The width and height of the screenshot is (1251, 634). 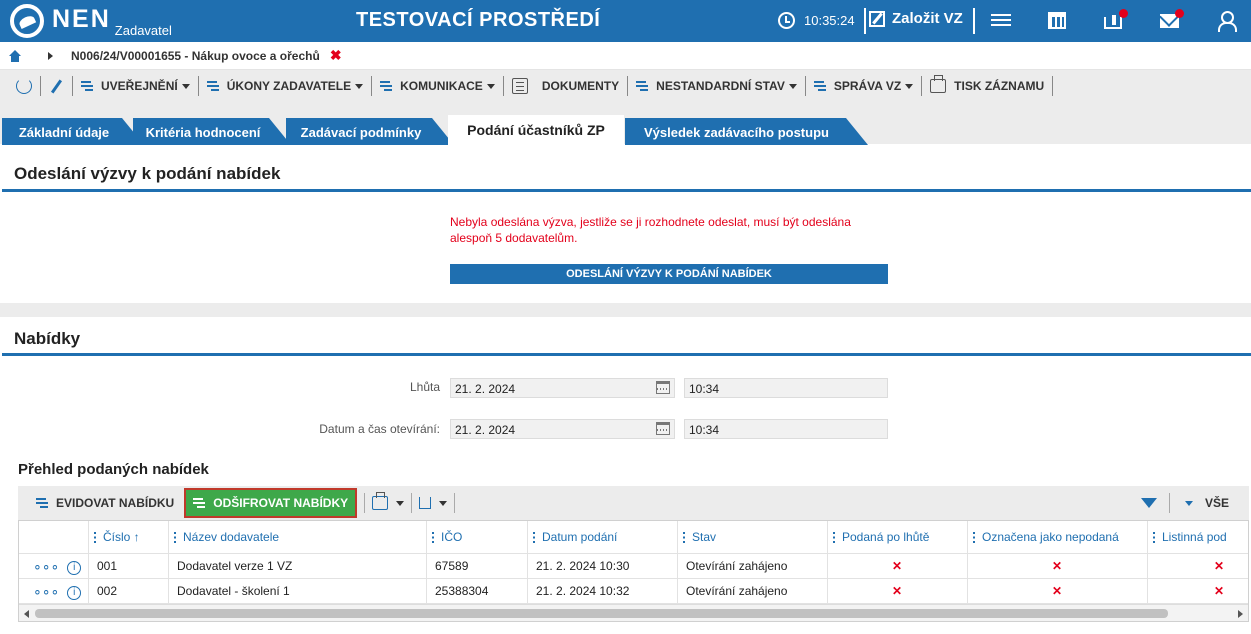 What do you see at coordinates (603, 537) in the screenshot?
I see `column-header-datum: Datum podání` at bounding box center [603, 537].